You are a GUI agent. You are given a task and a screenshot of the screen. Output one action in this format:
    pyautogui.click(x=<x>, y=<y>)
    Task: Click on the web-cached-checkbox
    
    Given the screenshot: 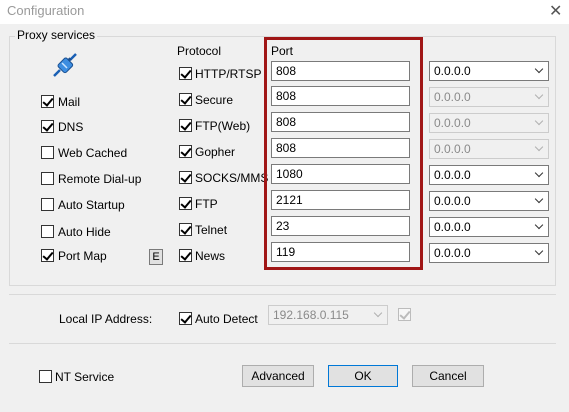 What is the action you would take?
    pyautogui.click(x=47, y=152)
    